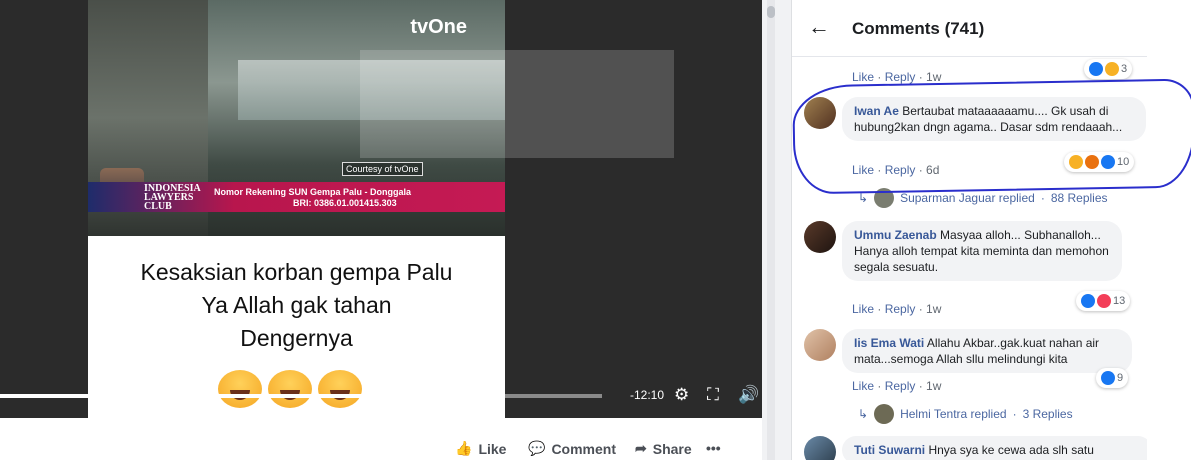 The image size is (1191, 460). What do you see at coordinates (641, 448) in the screenshot?
I see `share-icon: ➦` at bounding box center [641, 448].